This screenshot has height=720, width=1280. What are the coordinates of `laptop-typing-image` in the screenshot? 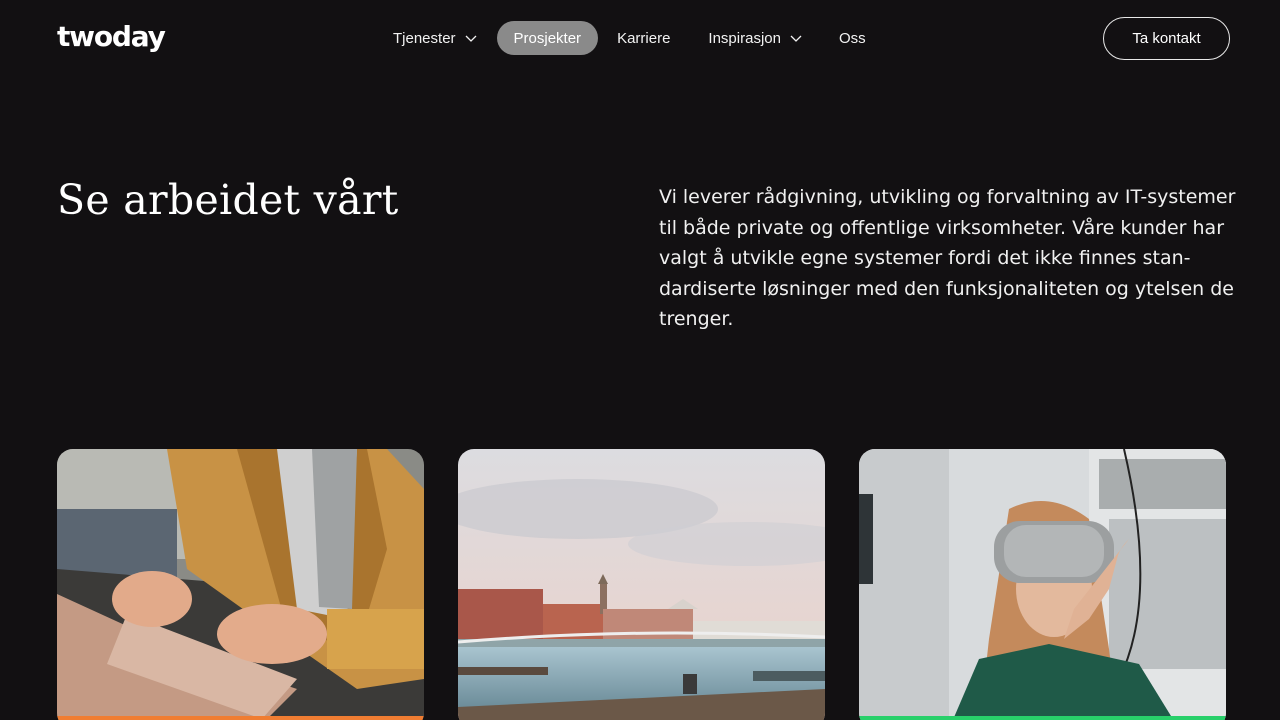 It's located at (240, 584).